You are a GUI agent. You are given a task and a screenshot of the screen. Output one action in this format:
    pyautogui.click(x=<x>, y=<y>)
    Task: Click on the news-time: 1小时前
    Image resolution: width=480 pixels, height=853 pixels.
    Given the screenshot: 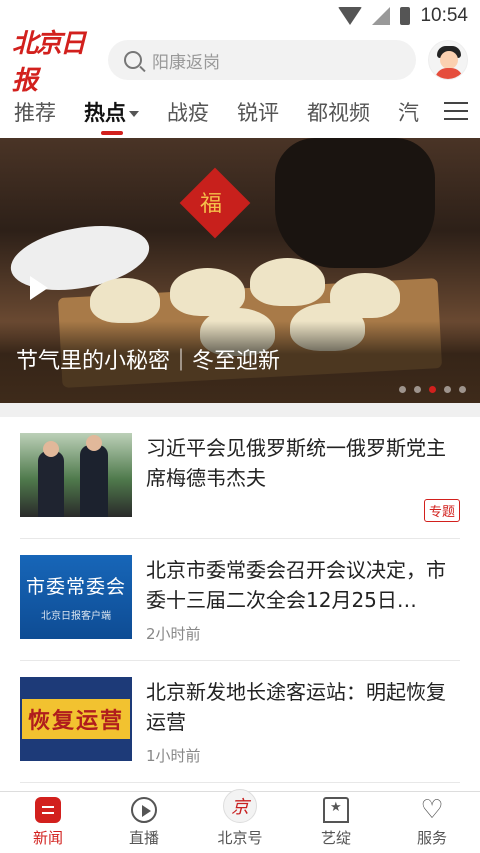 What is the action you would take?
    pyautogui.click(x=173, y=756)
    